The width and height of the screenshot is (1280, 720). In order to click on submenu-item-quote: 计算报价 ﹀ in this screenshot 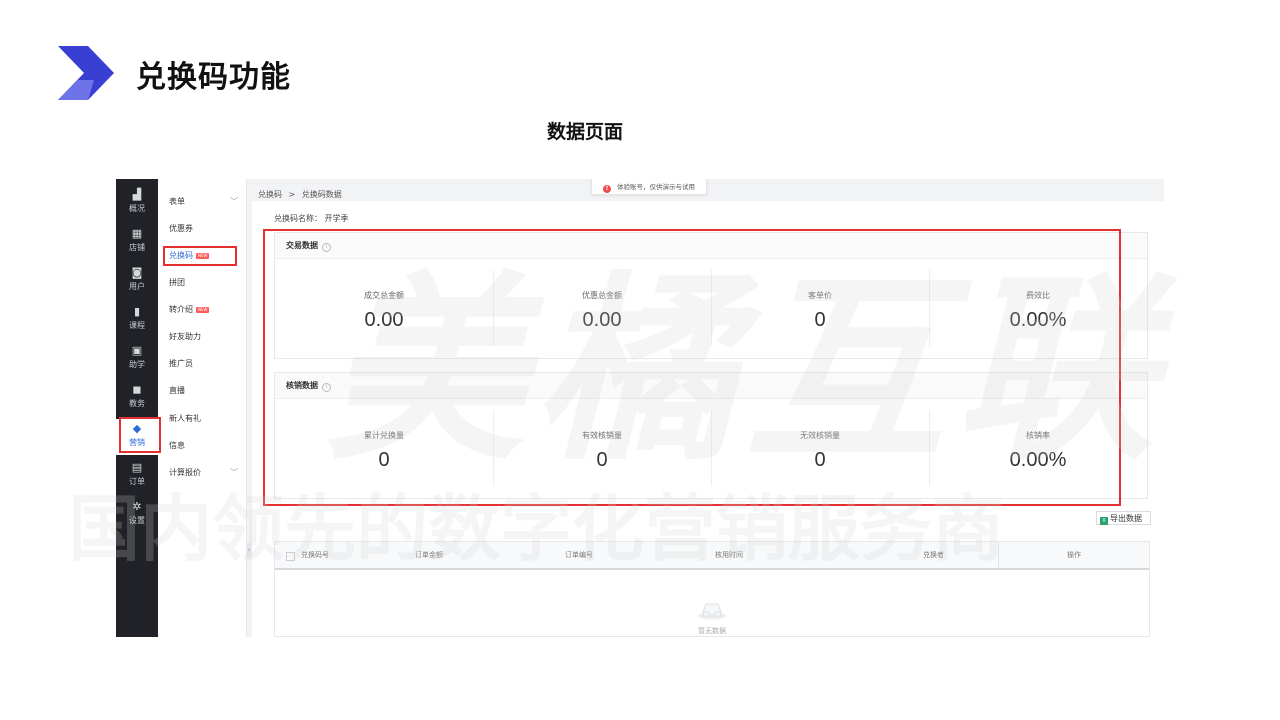, I will do `click(202, 473)`.